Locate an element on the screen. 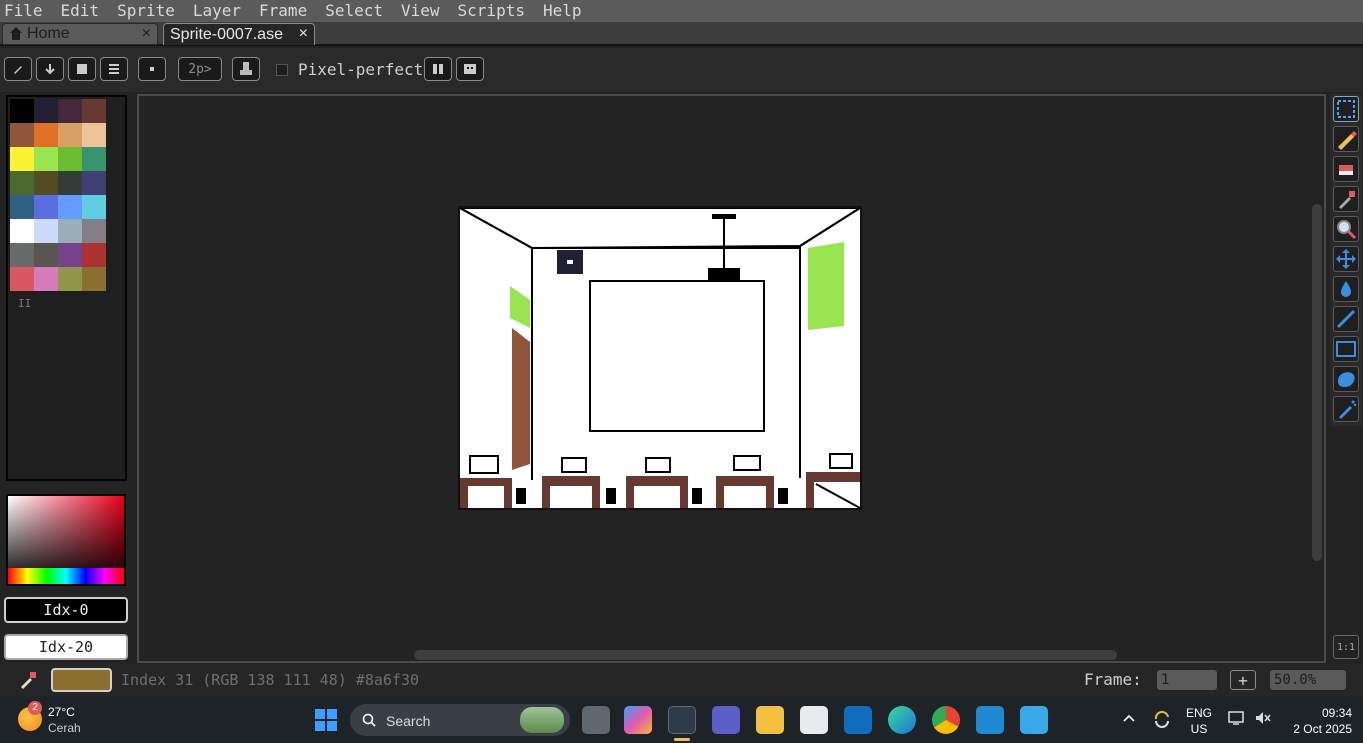 This screenshot has height=743, width=1363. zoom-input: 50.0% is located at coordinates (1308, 680).